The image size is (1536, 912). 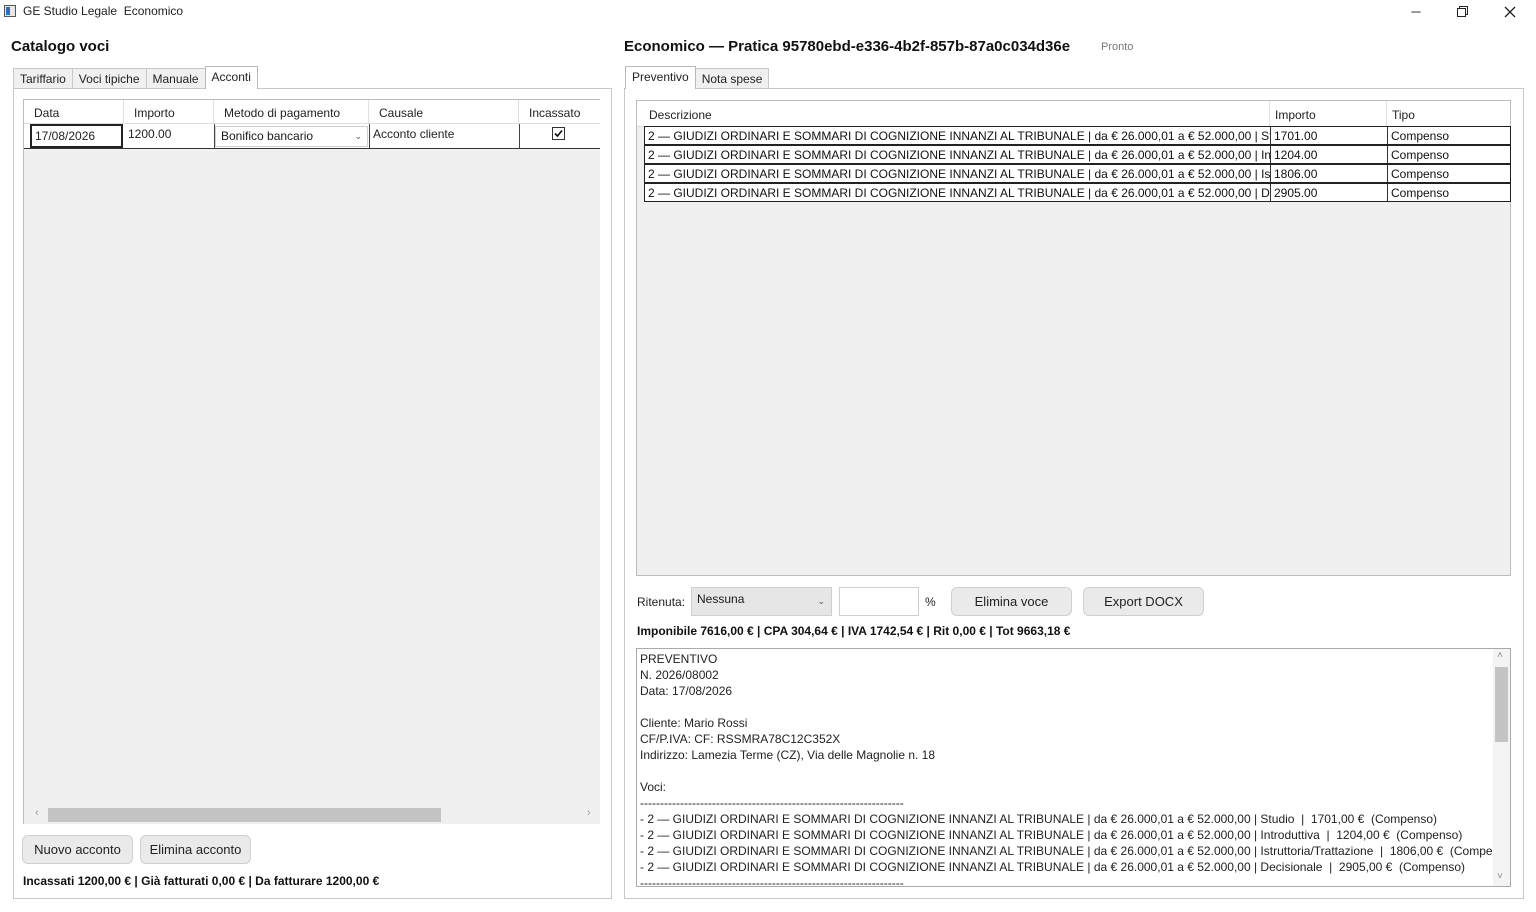 What do you see at coordinates (60, 46) in the screenshot?
I see `catalog-title: Catalogo voci` at bounding box center [60, 46].